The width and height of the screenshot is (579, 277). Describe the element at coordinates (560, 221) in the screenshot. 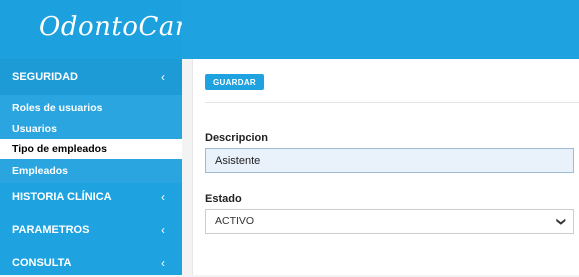

I see `chevron-down-icon: ❯` at that location.